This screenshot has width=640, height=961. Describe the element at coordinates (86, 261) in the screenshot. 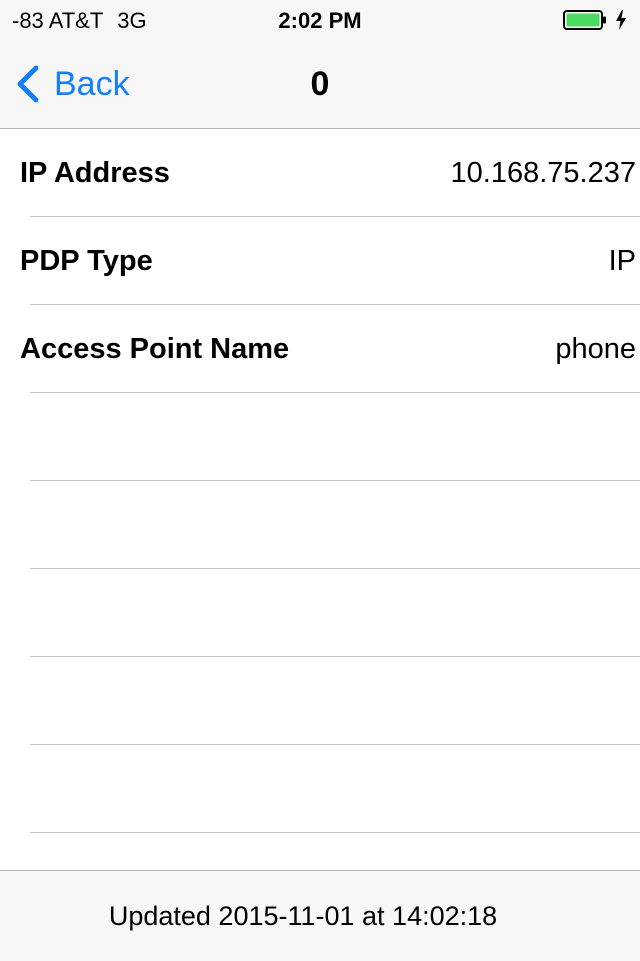

I see `row-label: PDP Type` at that location.